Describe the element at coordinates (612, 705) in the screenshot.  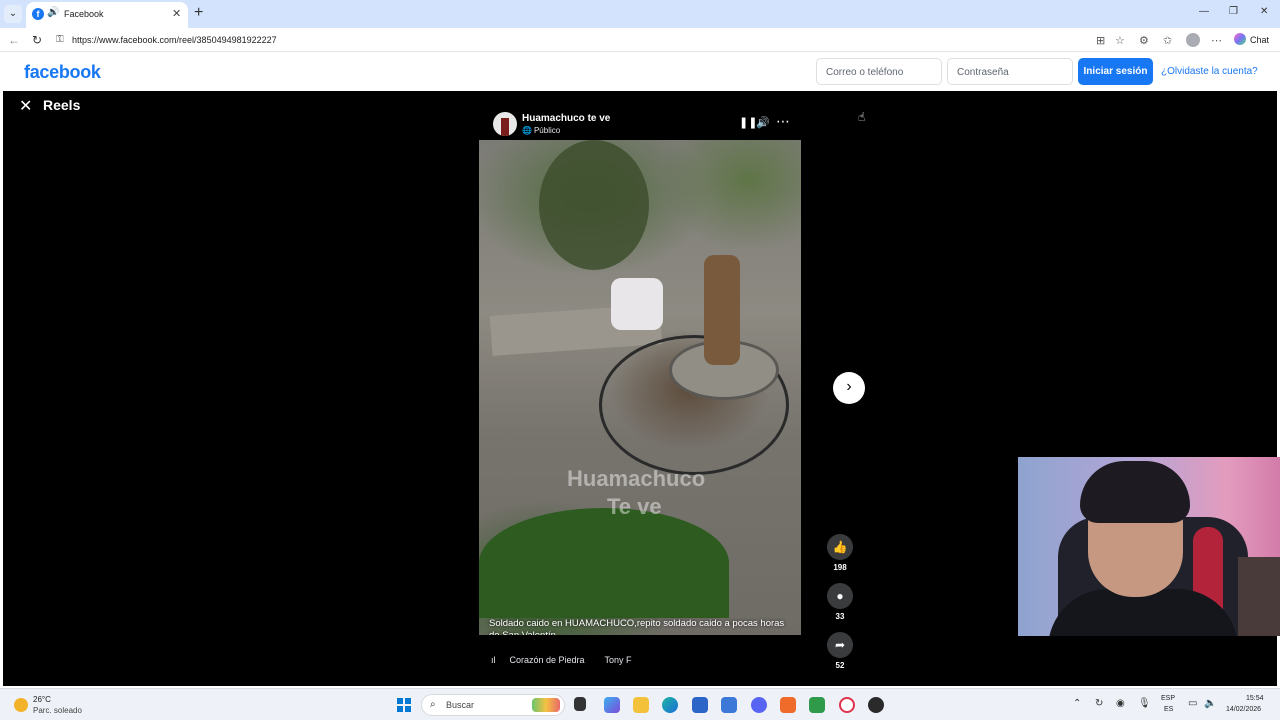
I see `widgets-app-icon` at that location.